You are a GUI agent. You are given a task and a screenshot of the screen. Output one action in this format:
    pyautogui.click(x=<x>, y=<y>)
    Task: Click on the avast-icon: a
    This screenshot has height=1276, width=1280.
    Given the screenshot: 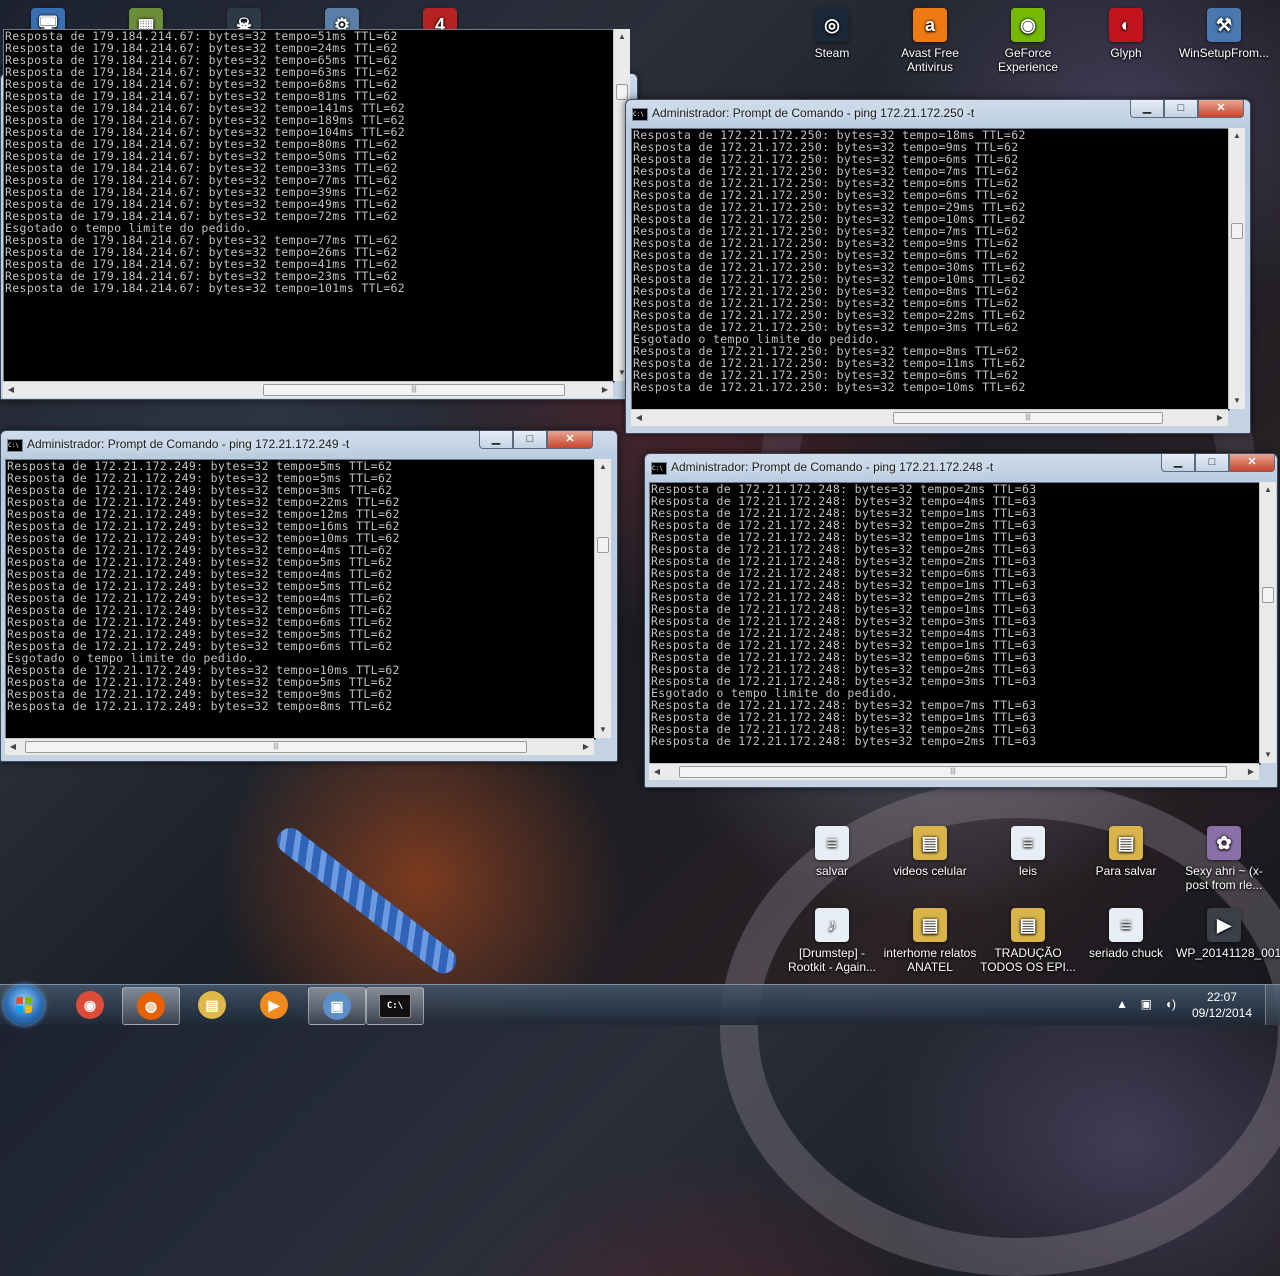 What is the action you would take?
    pyautogui.click(x=930, y=25)
    